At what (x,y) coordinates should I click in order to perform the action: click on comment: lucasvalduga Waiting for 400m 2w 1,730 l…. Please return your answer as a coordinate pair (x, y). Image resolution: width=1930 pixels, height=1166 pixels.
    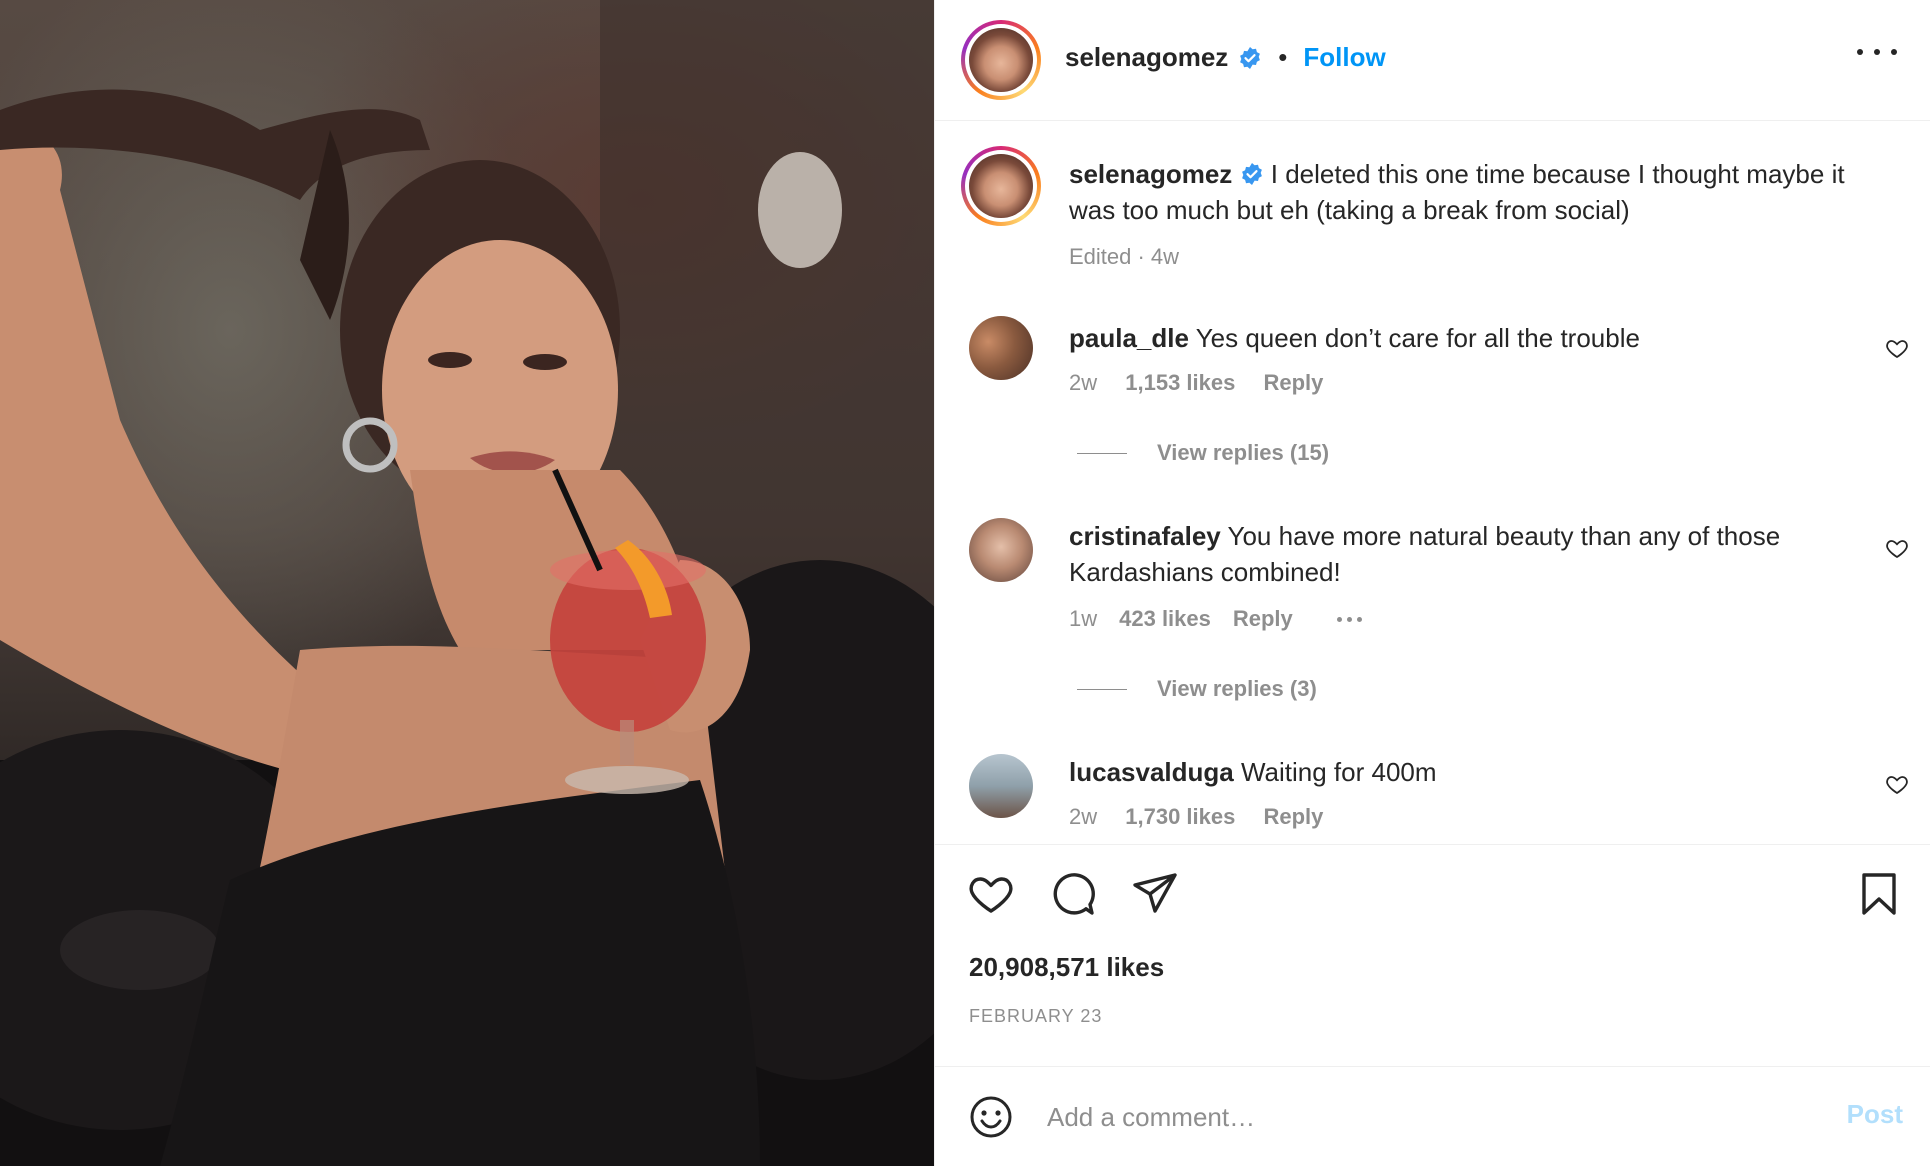
    Looking at the image, I should click on (1439, 792).